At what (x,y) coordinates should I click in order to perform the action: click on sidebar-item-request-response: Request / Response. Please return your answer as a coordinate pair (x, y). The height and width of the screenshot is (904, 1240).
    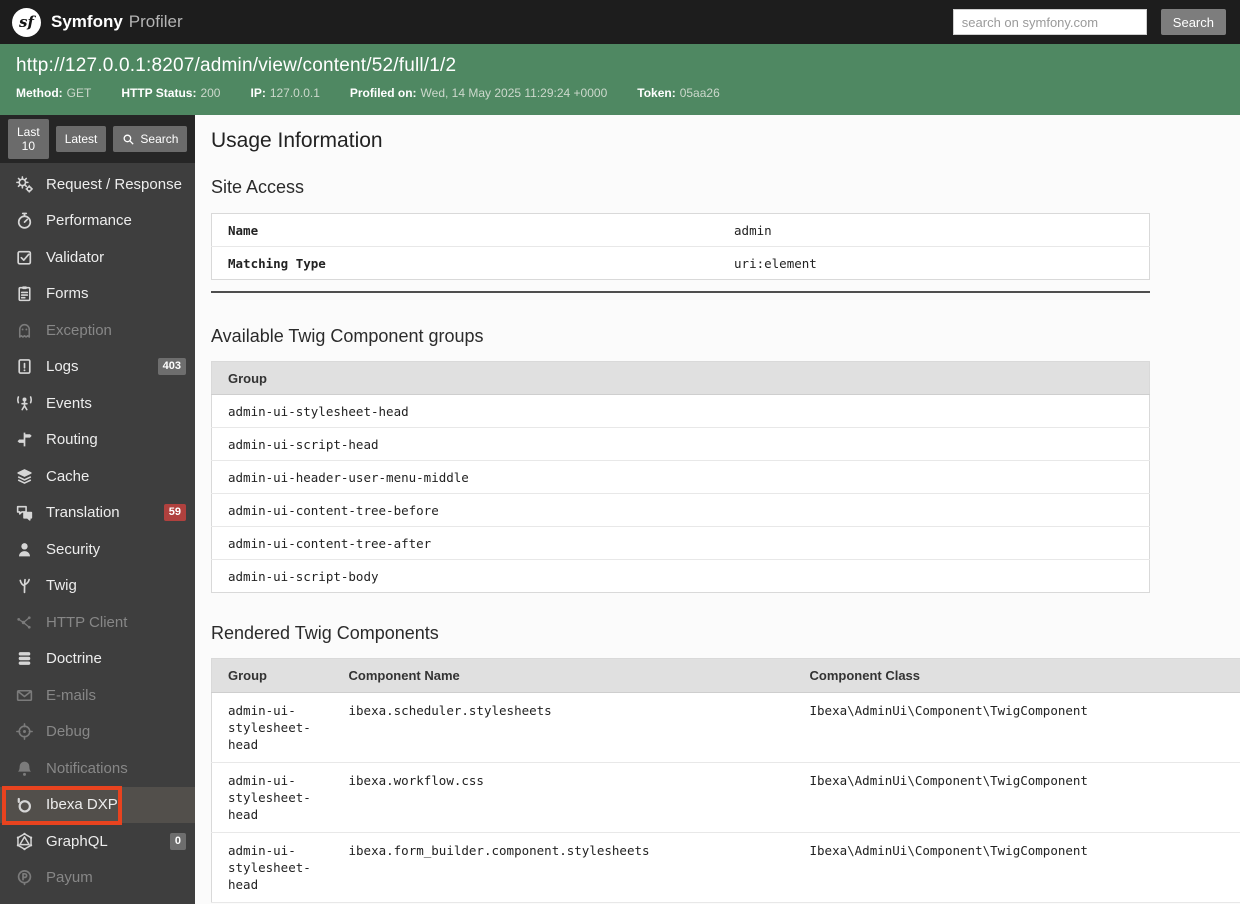
    Looking at the image, I should click on (97, 184).